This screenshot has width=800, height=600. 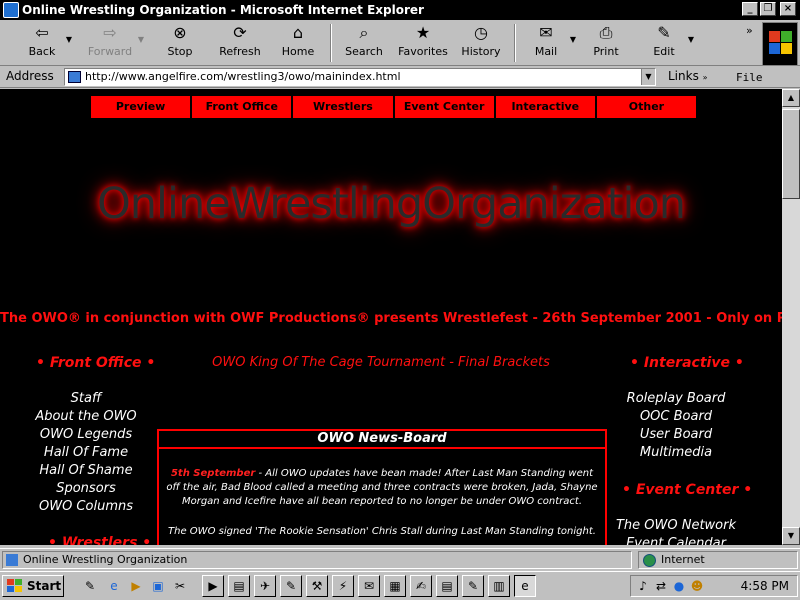 What do you see at coordinates (676, 452) in the screenshot?
I see `link-multimedia: Multimedia` at bounding box center [676, 452].